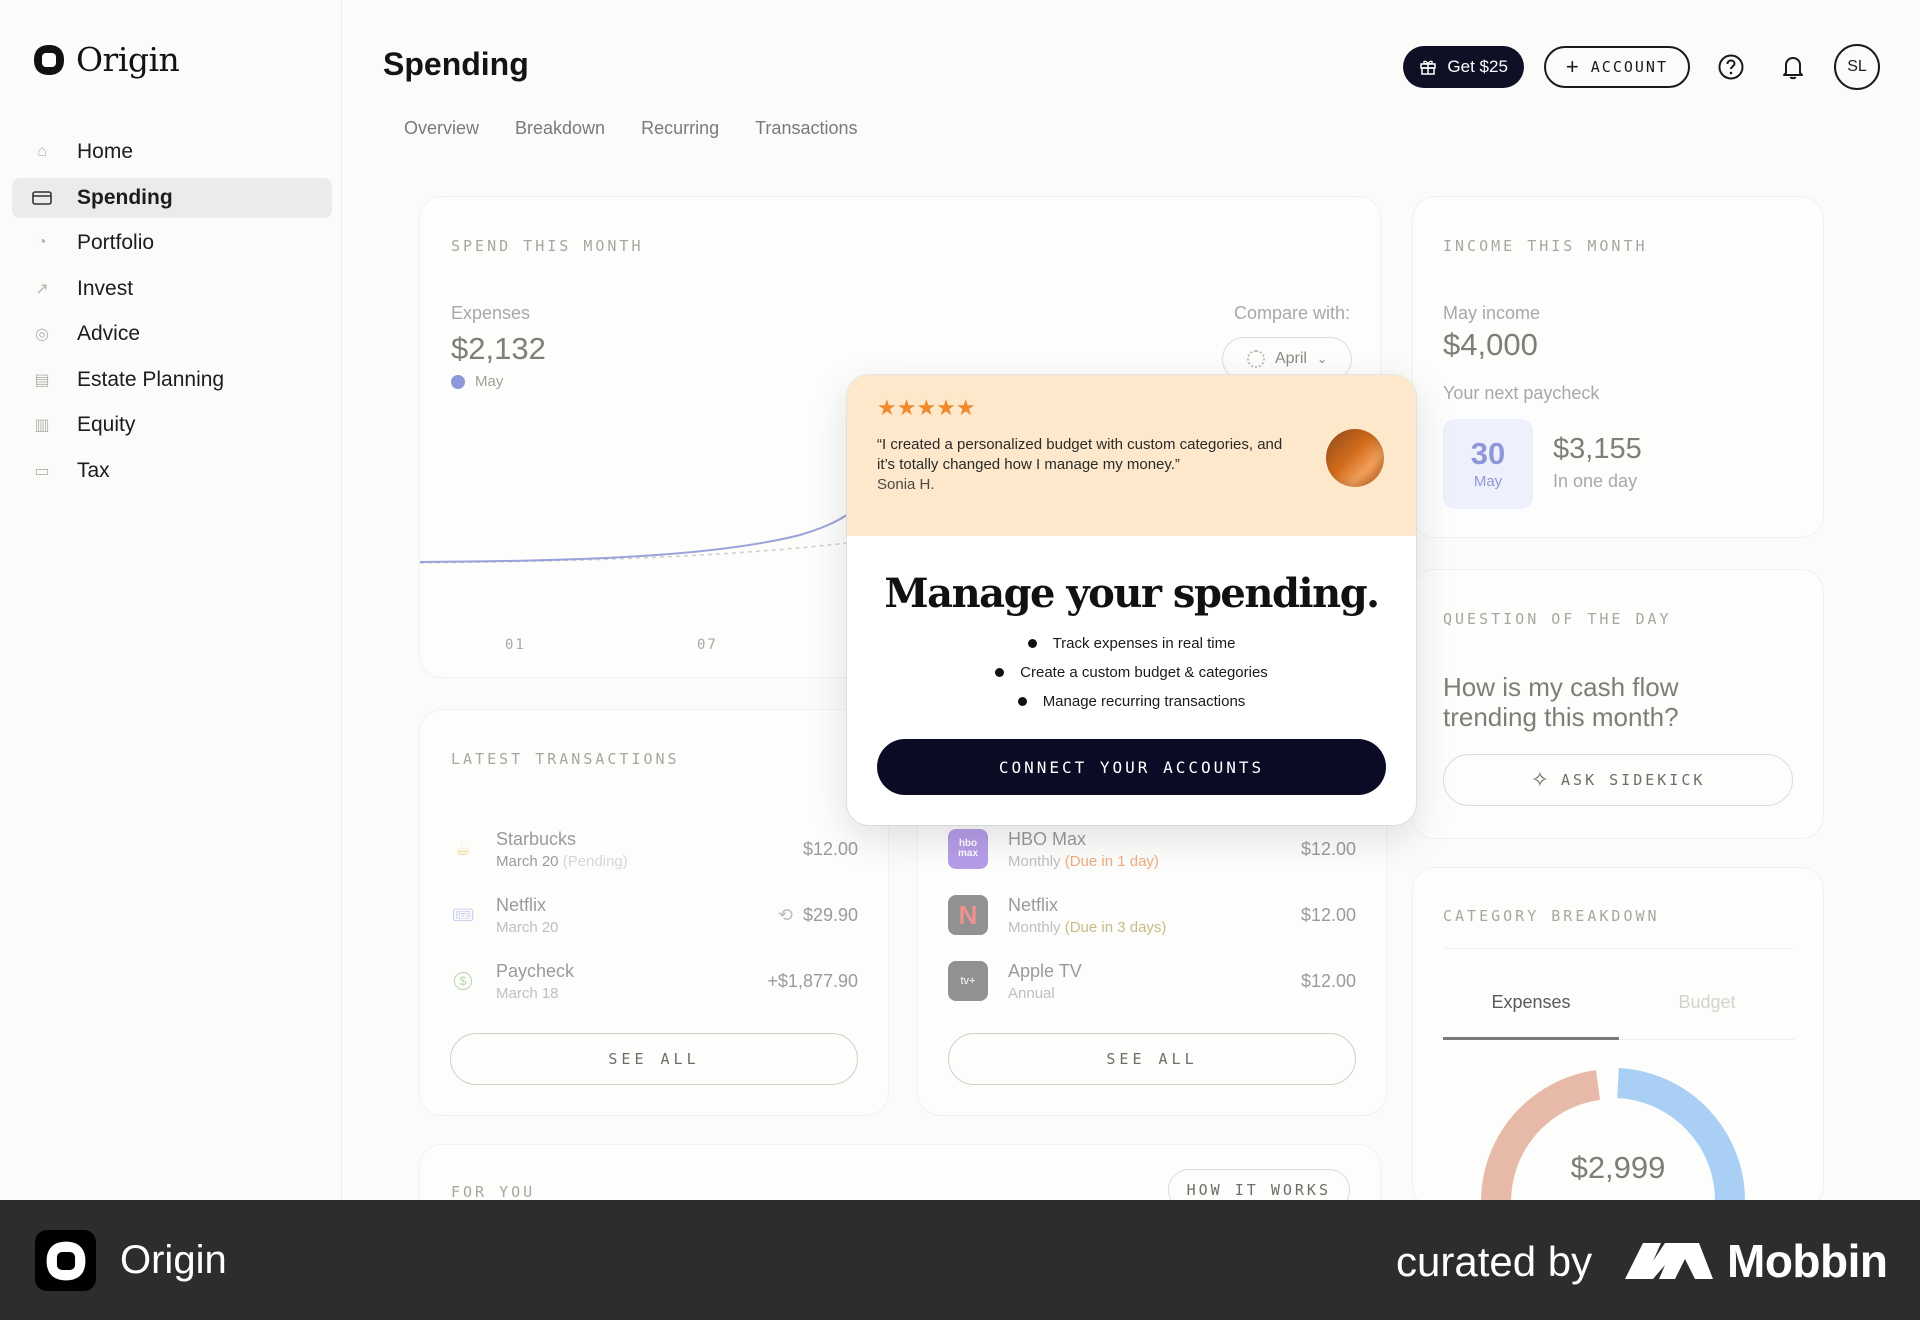 The image size is (1920, 1320). I want to click on category-donut-chart, so click(1613, 1138).